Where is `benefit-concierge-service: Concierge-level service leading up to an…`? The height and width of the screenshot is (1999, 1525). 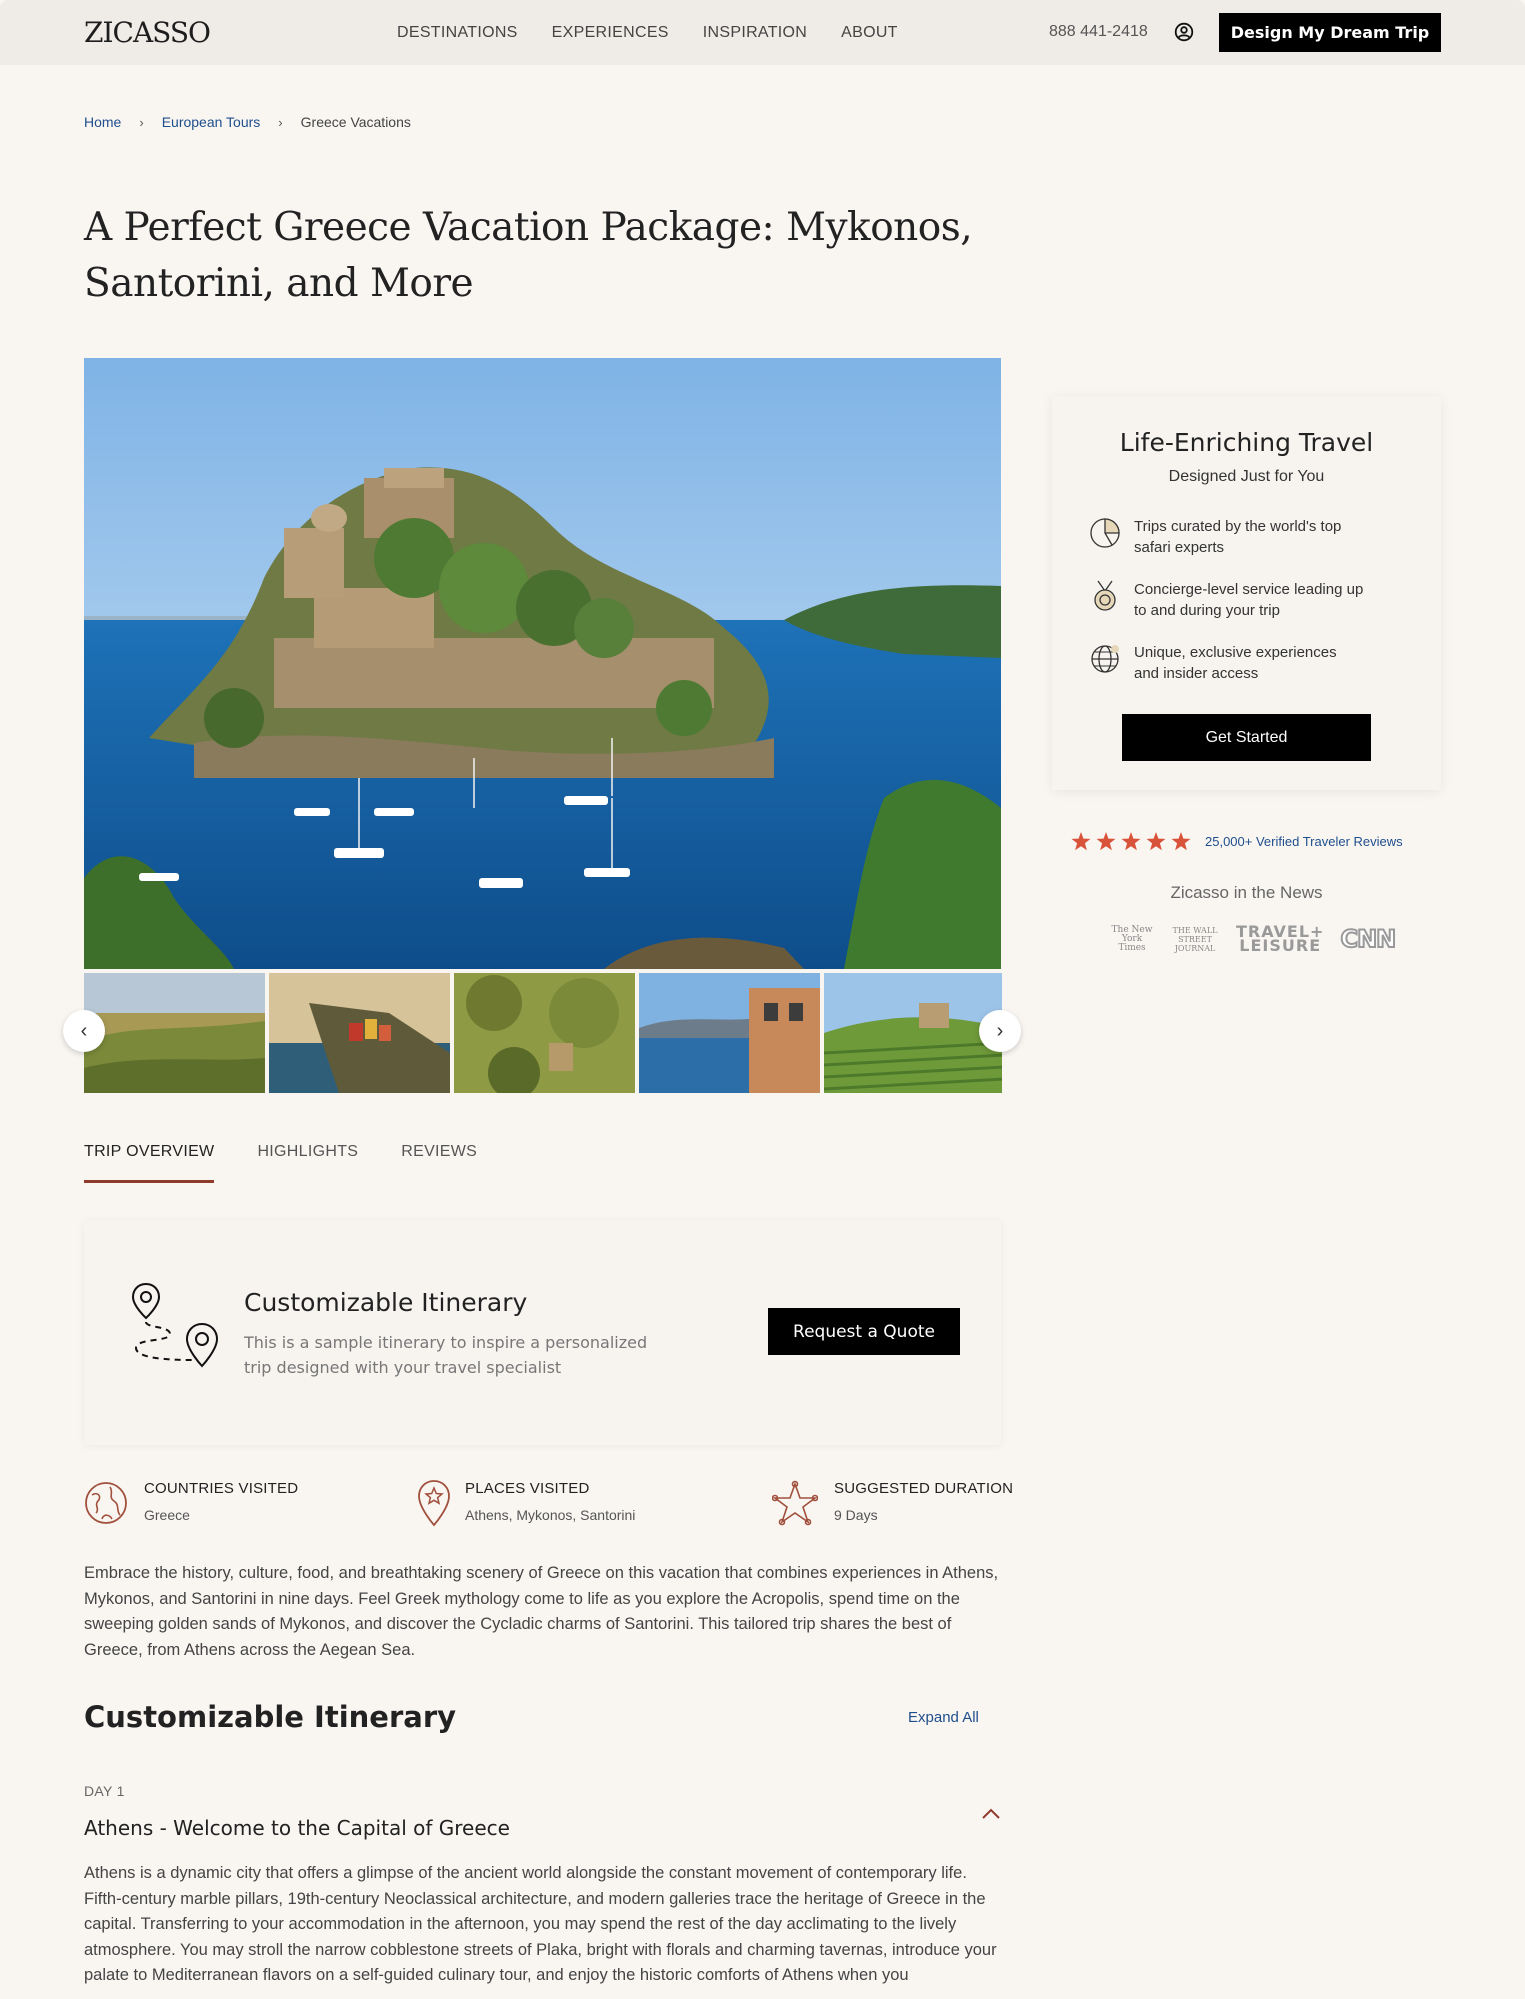
benefit-concierge-service: Concierge-level service leading up to an… is located at coordinates (1226, 600).